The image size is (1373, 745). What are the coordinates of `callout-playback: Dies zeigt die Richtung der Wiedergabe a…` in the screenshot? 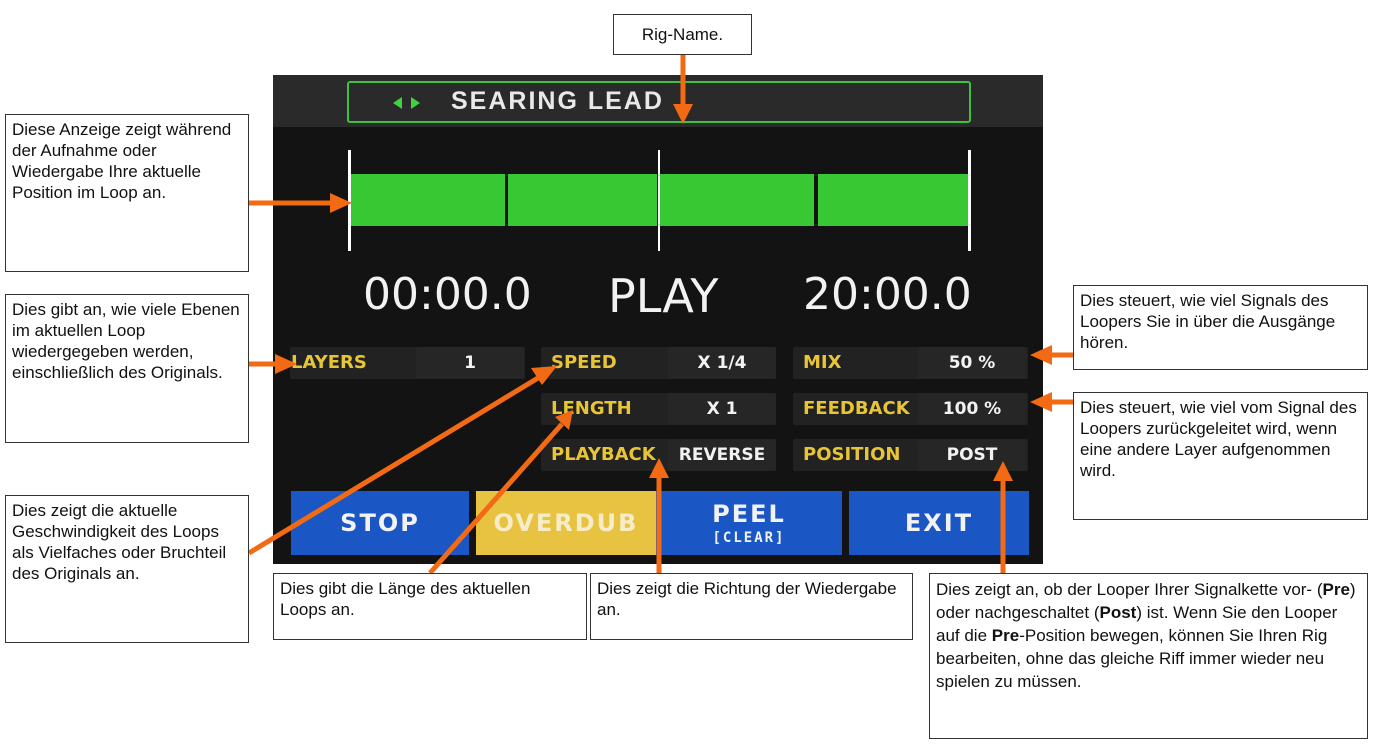 It's located at (751, 606).